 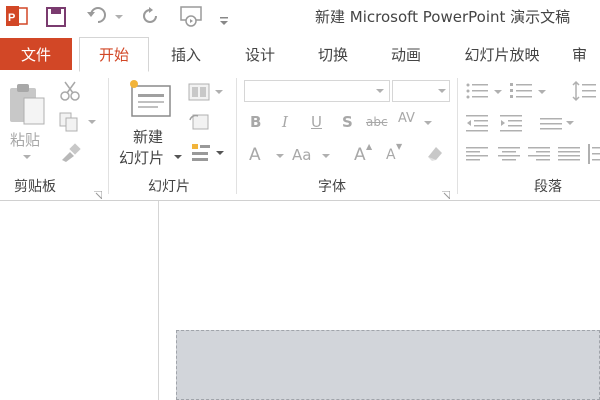 What do you see at coordinates (442, 91) in the screenshot?
I see `font-size-dropdown-icon` at bounding box center [442, 91].